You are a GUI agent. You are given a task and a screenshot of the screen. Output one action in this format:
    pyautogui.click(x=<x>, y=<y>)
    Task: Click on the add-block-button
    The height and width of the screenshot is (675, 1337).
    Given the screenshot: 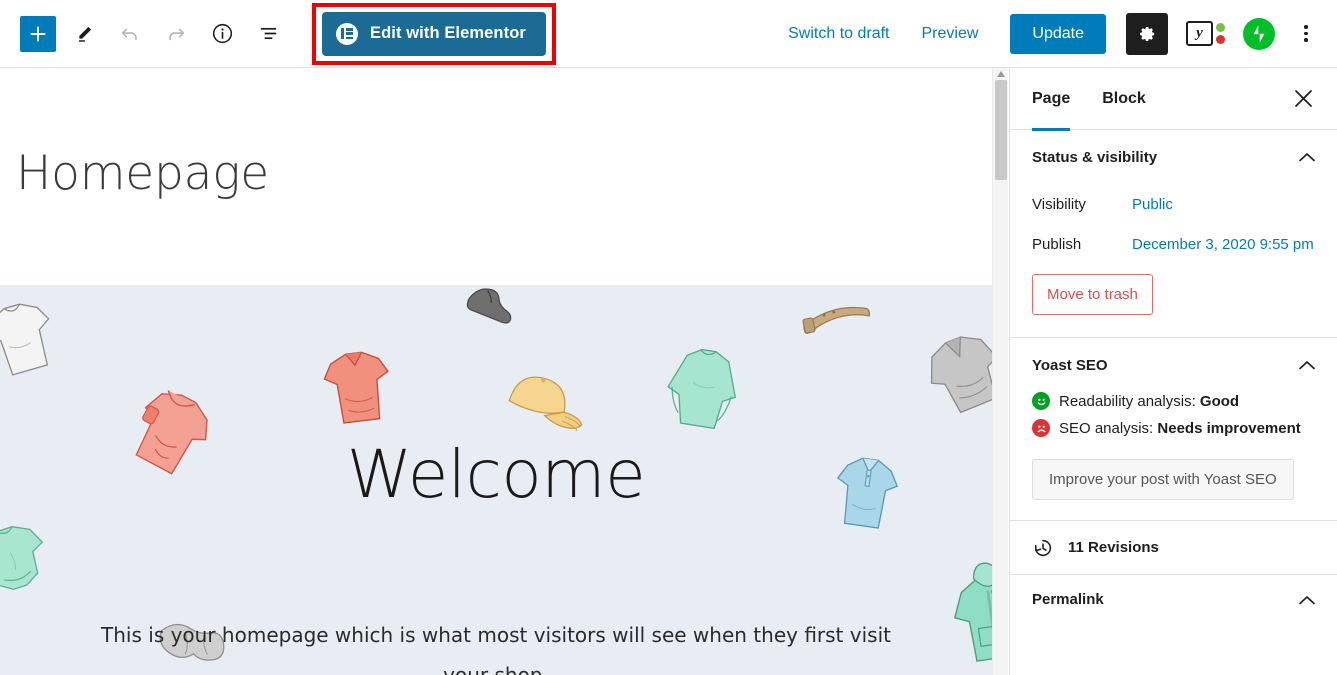 What is the action you would take?
    pyautogui.click(x=38, y=33)
    